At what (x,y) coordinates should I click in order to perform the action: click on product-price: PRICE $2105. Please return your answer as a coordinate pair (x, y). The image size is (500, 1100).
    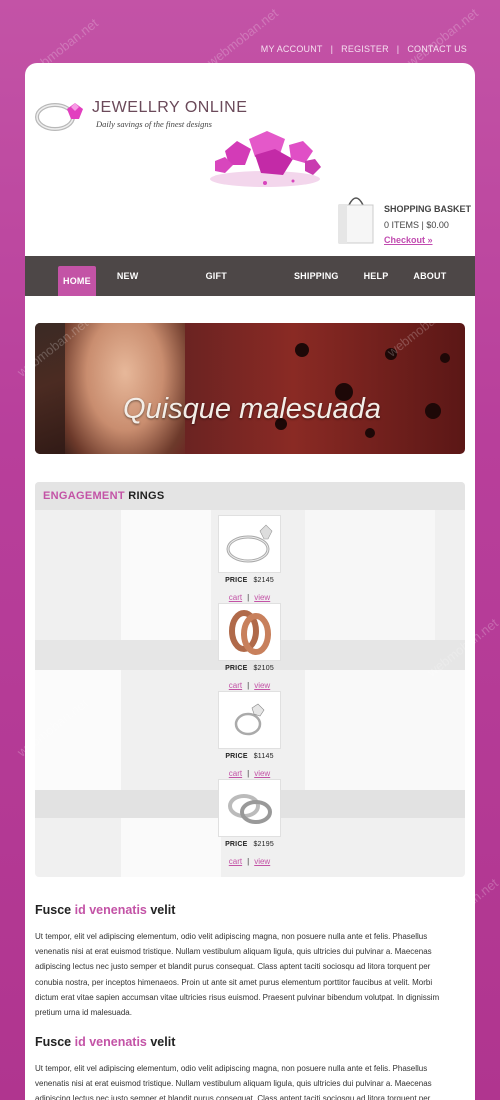
    Looking at the image, I should click on (249, 668).